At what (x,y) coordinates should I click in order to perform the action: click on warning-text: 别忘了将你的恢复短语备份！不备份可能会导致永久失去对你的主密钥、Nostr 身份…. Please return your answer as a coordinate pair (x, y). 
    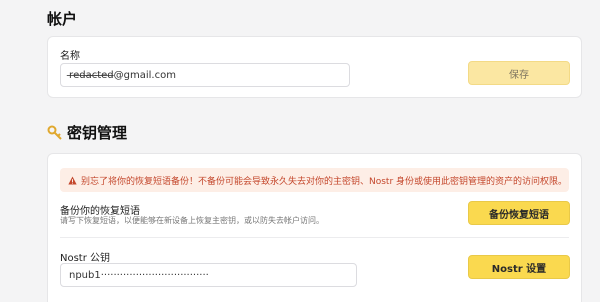
    Looking at the image, I should click on (324, 181).